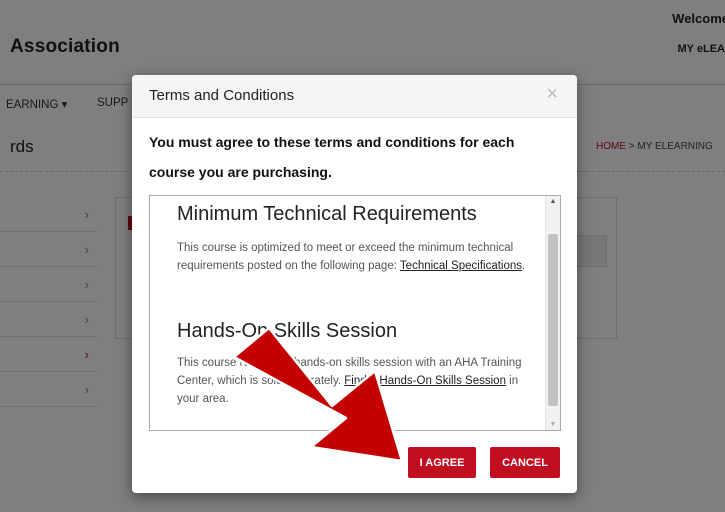 Image resolution: width=725 pixels, height=512 pixels. I want to click on scrollbar-thumb, so click(553, 320).